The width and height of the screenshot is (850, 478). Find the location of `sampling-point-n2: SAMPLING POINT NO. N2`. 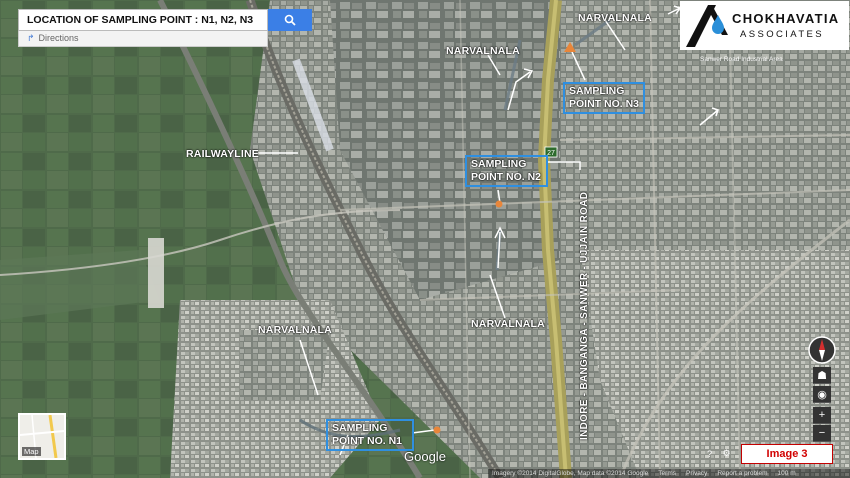

sampling-point-n2: SAMPLING POINT NO. N2 is located at coordinates (506, 171).